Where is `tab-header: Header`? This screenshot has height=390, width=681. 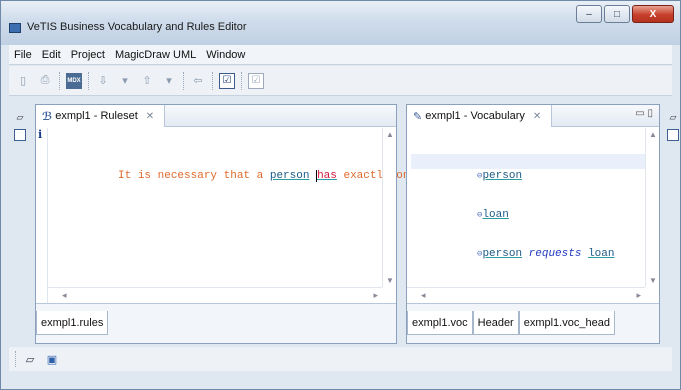
tab-header: Header is located at coordinates (495, 323).